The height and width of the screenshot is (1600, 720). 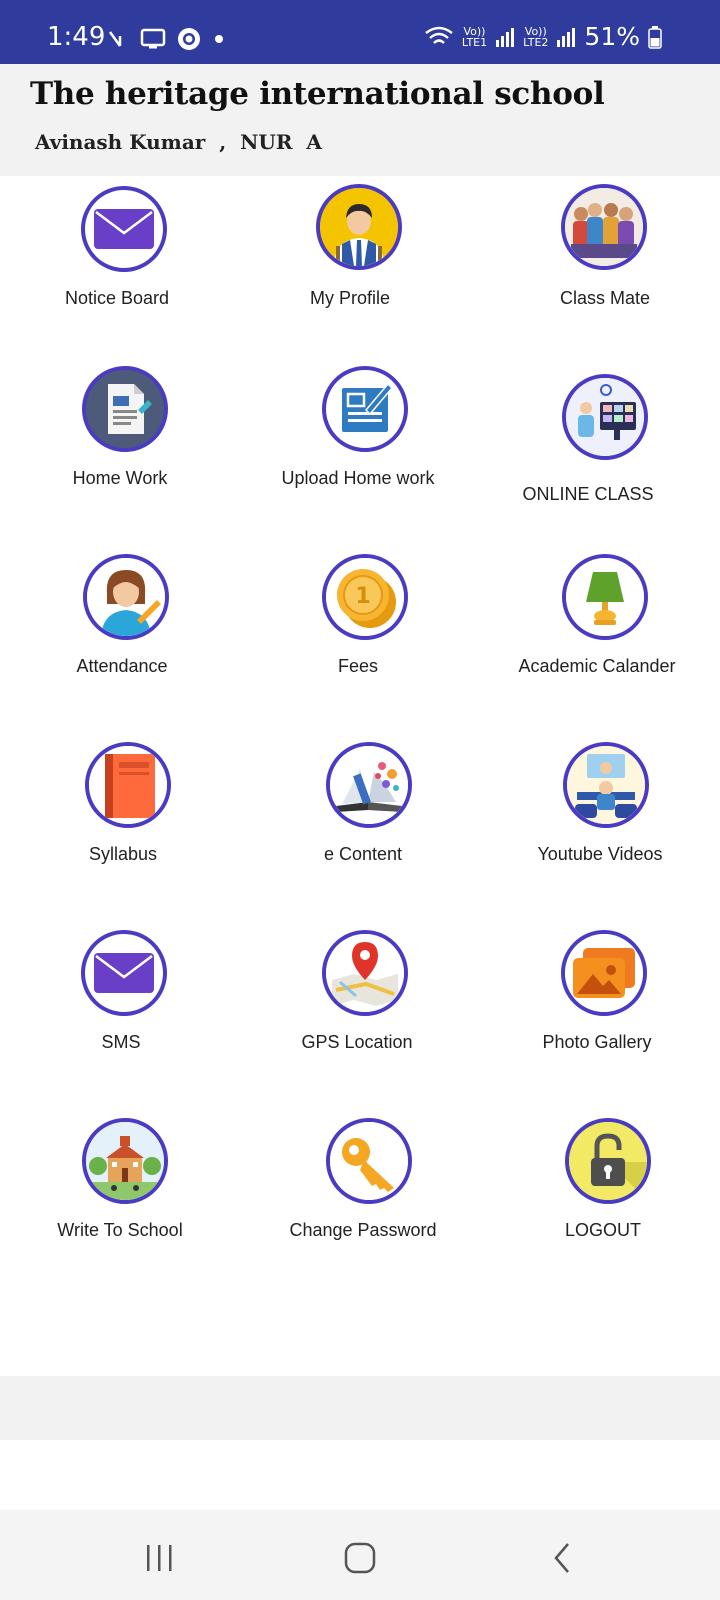 What do you see at coordinates (360, 1408) in the screenshot?
I see `footer-band` at bounding box center [360, 1408].